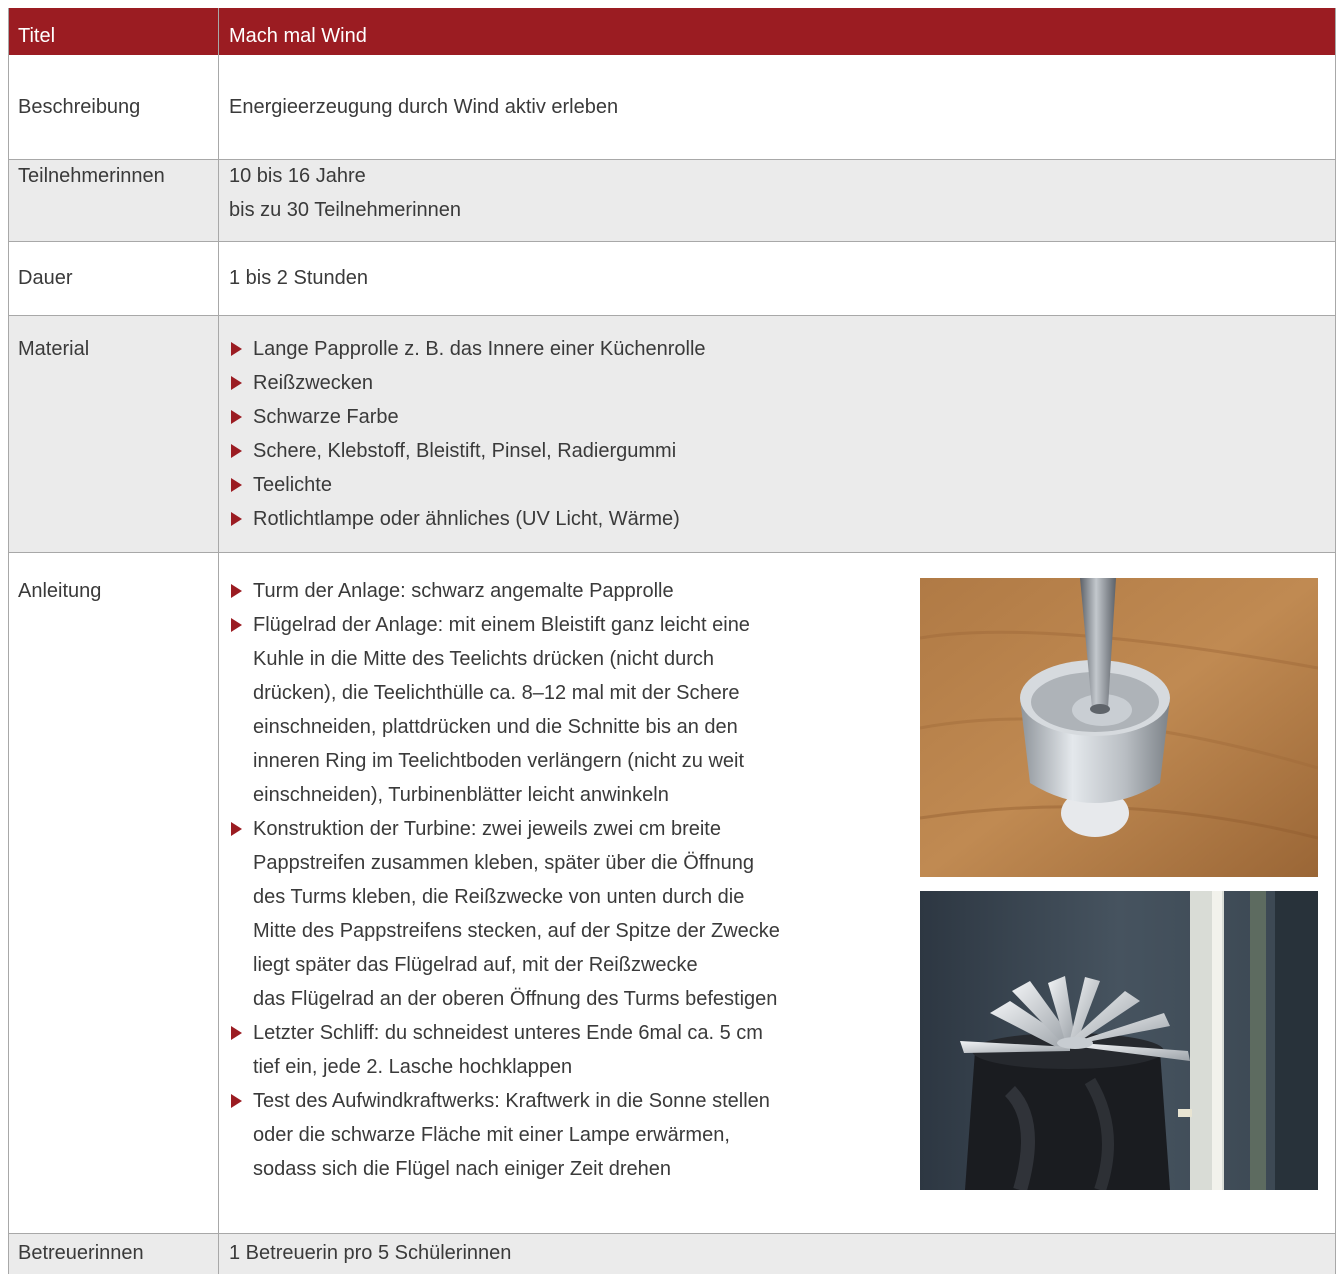 This screenshot has width=1336, height=1274. Describe the element at coordinates (1119, 1040) in the screenshot. I see `turbine-photo` at that location.